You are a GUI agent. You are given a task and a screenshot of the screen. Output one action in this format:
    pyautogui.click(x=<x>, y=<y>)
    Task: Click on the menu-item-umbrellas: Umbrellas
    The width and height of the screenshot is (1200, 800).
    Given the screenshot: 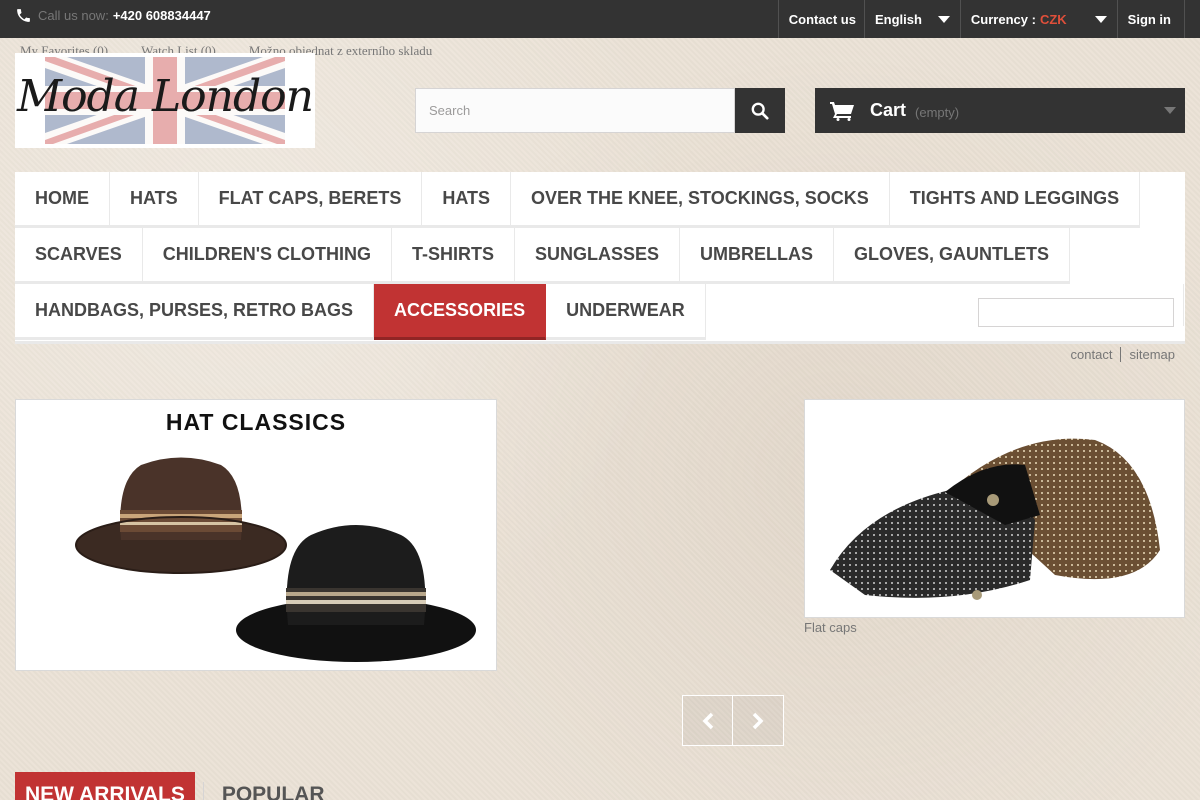 What is the action you would take?
    pyautogui.click(x=757, y=256)
    